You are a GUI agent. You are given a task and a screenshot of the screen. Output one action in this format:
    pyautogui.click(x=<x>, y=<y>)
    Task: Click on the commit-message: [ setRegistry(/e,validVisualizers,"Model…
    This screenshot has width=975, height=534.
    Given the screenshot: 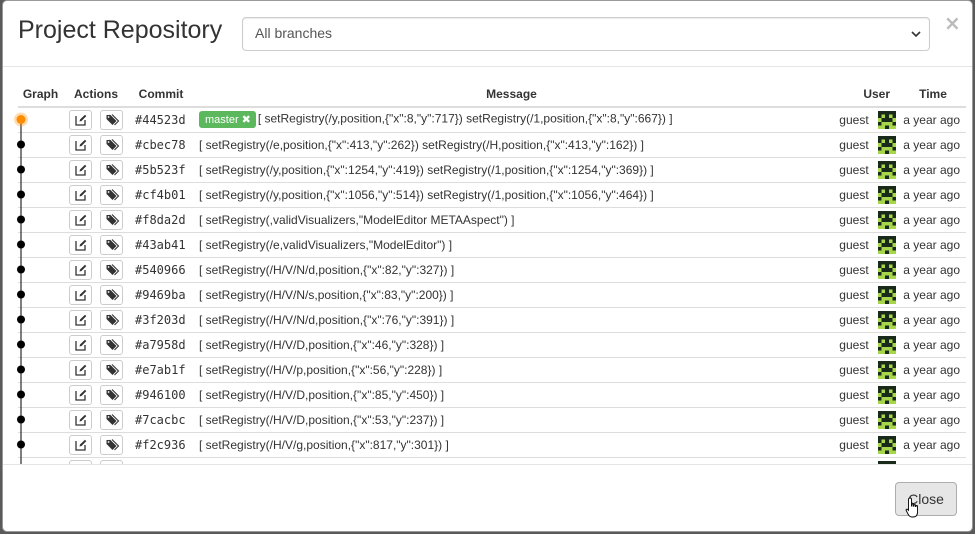 What is the action you would take?
    pyautogui.click(x=511, y=244)
    